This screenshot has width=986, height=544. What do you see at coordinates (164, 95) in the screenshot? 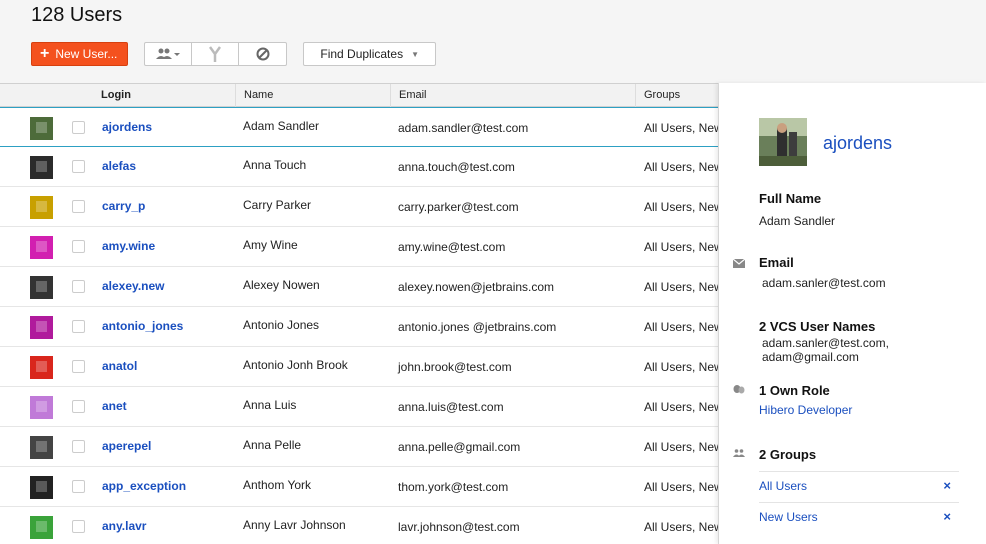
I see `column-header-login: Login` at bounding box center [164, 95].